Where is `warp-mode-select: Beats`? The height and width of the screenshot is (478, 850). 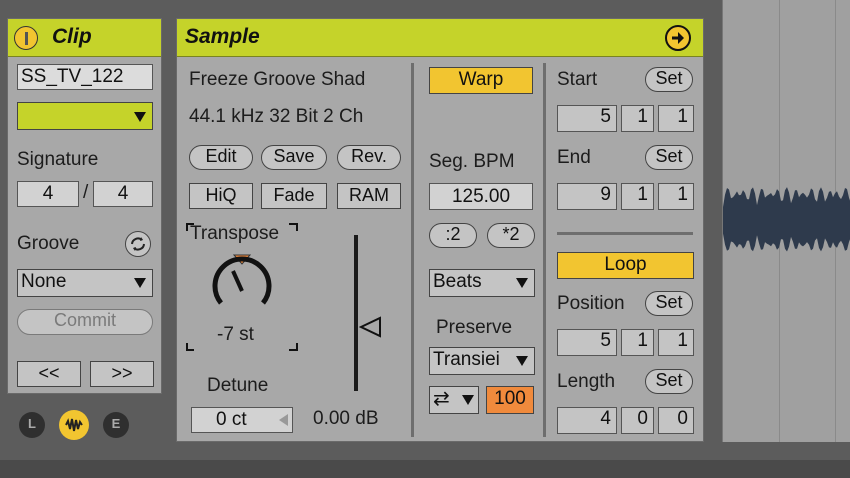
warp-mode-select: Beats is located at coordinates (482, 283).